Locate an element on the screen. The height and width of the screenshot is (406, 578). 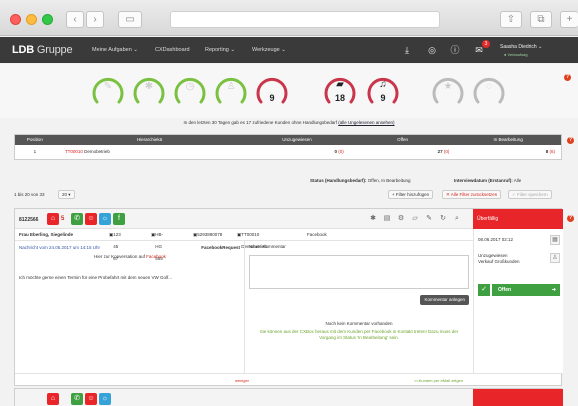
assign-user-icon: ♙ is located at coordinates (555, 258).